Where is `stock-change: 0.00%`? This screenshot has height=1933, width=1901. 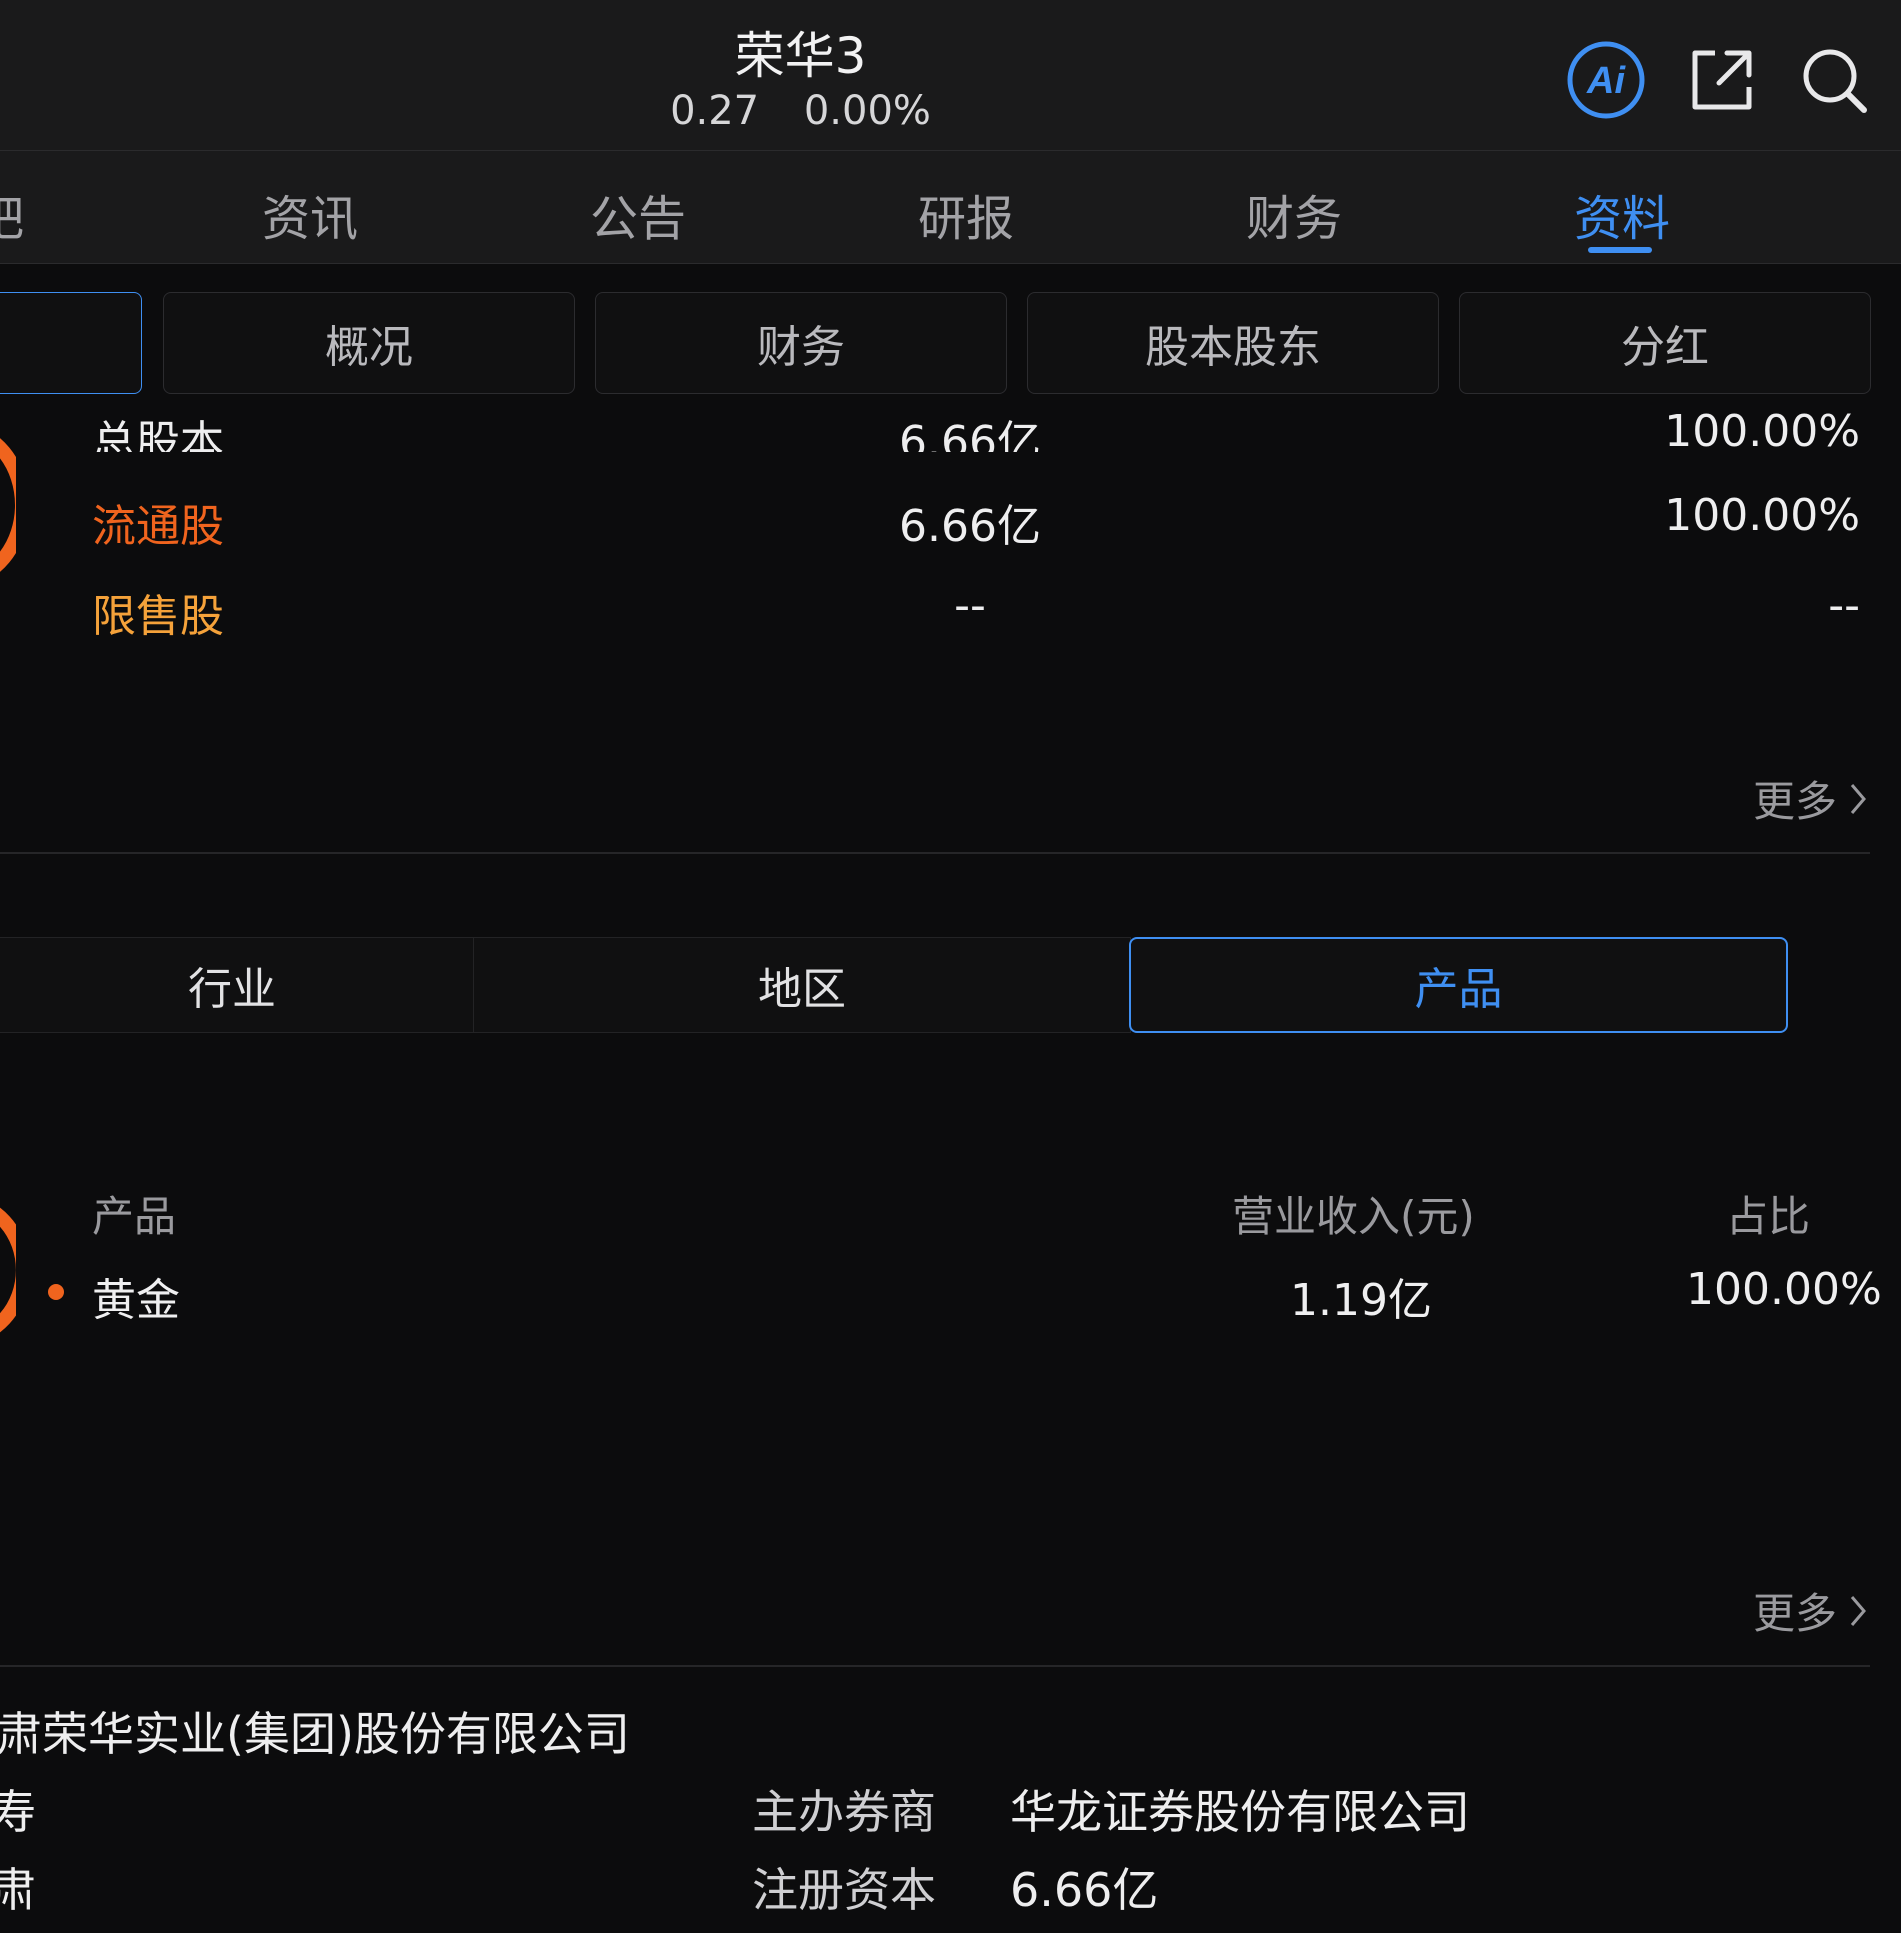
stock-change: 0.00% is located at coordinates (867, 111).